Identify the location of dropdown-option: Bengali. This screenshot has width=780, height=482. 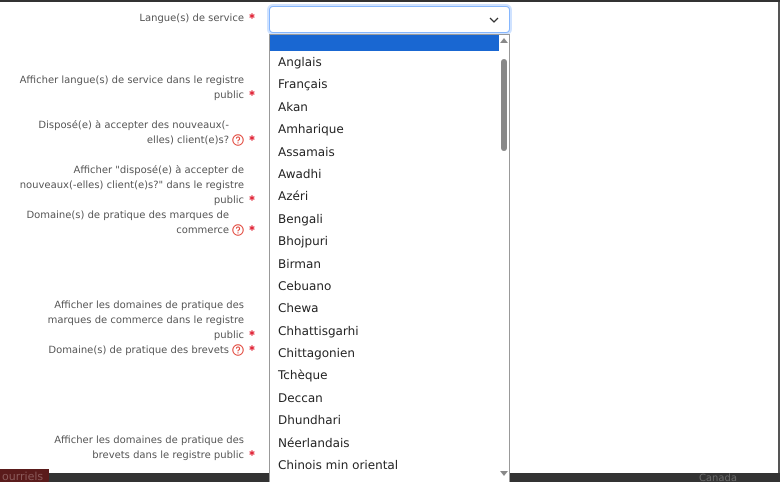
(384, 219).